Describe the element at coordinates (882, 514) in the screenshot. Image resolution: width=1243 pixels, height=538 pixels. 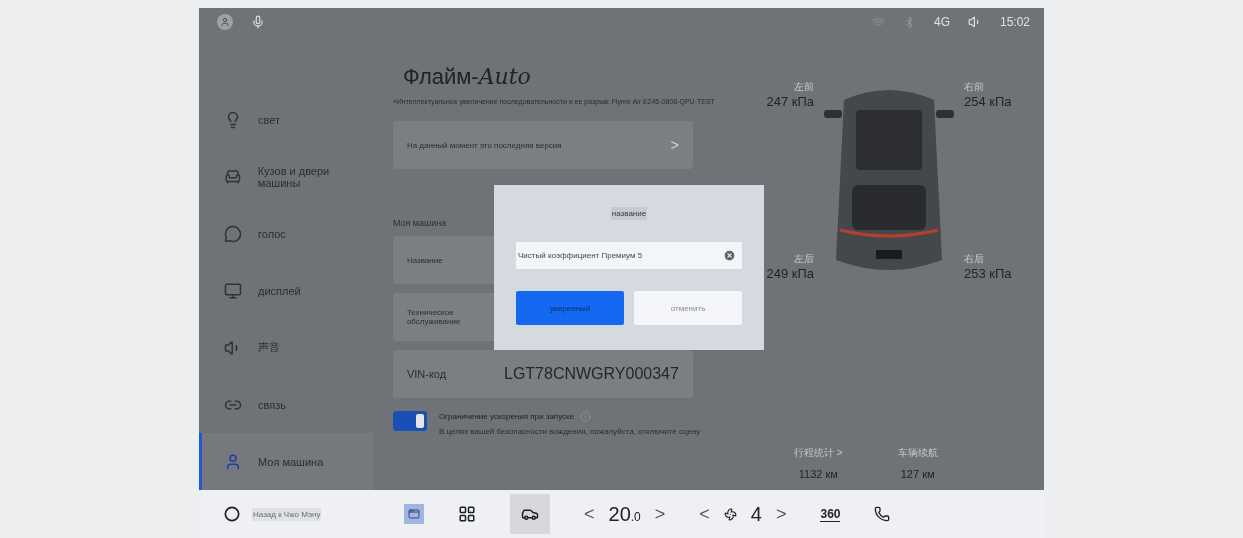
I see `phone-icon` at that location.